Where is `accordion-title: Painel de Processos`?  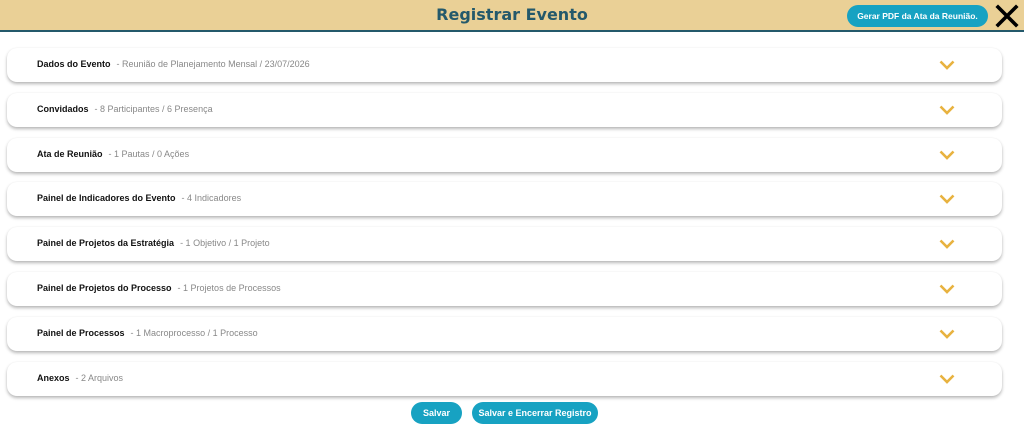 accordion-title: Painel de Processos is located at coordinates (81, 332).